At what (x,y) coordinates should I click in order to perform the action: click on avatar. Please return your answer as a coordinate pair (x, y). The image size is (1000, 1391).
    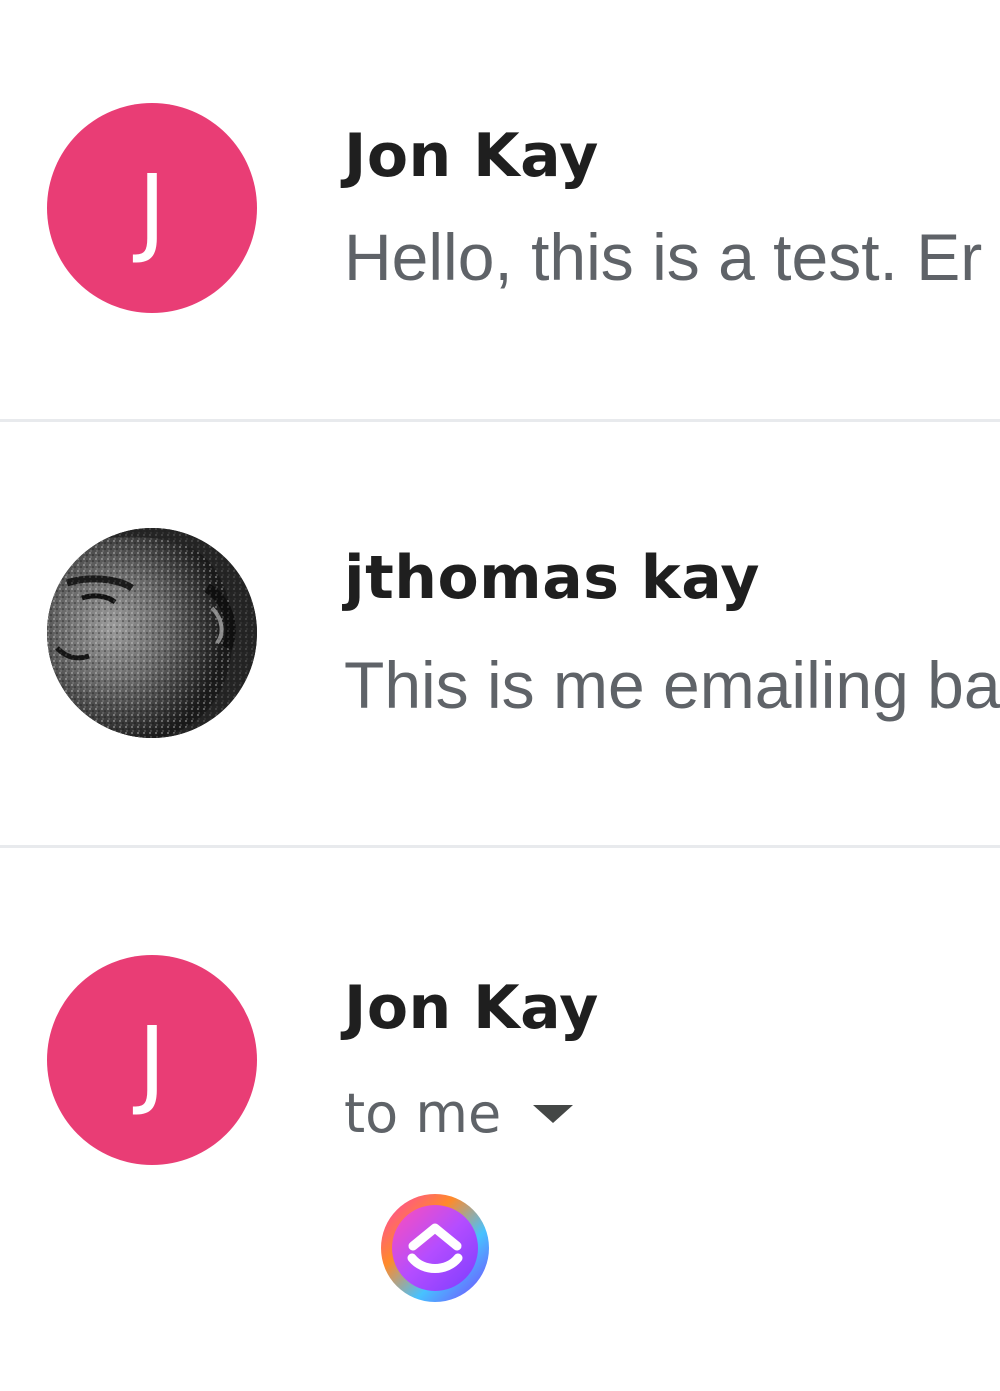
    Looking at the image, I should click on (152, 633).